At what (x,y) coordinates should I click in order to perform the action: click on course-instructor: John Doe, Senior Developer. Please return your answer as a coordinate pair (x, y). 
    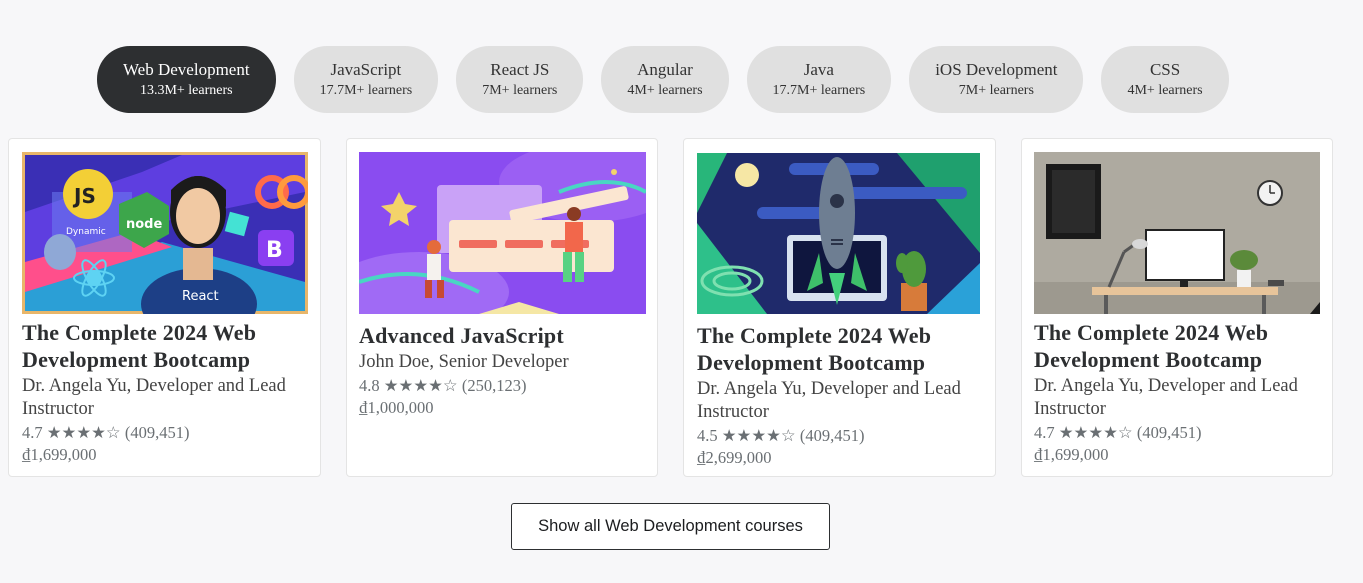
    Looking at the image, I should click on (464, 362).